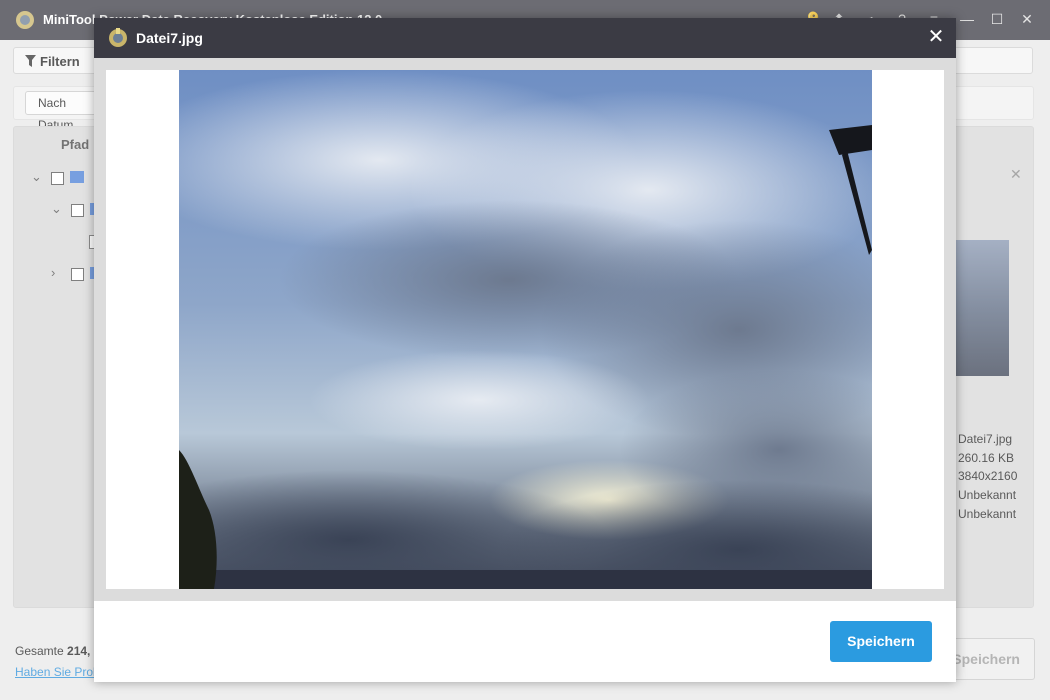 Image resolution: width=1050 pixels, height=700 pixels. Describe the element at coordinates (881, 641) in the screenshot. I see `save-button: Speichern` at that location.